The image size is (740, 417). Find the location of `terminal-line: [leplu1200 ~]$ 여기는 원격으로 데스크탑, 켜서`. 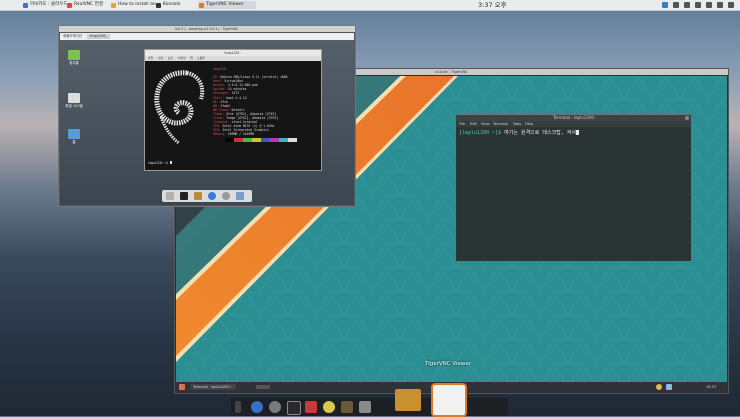

terminal-line: [leplu1200 ~]$ 여기는 원격으로 데스크탑, 켜서 is located at coordinates (519, 132).